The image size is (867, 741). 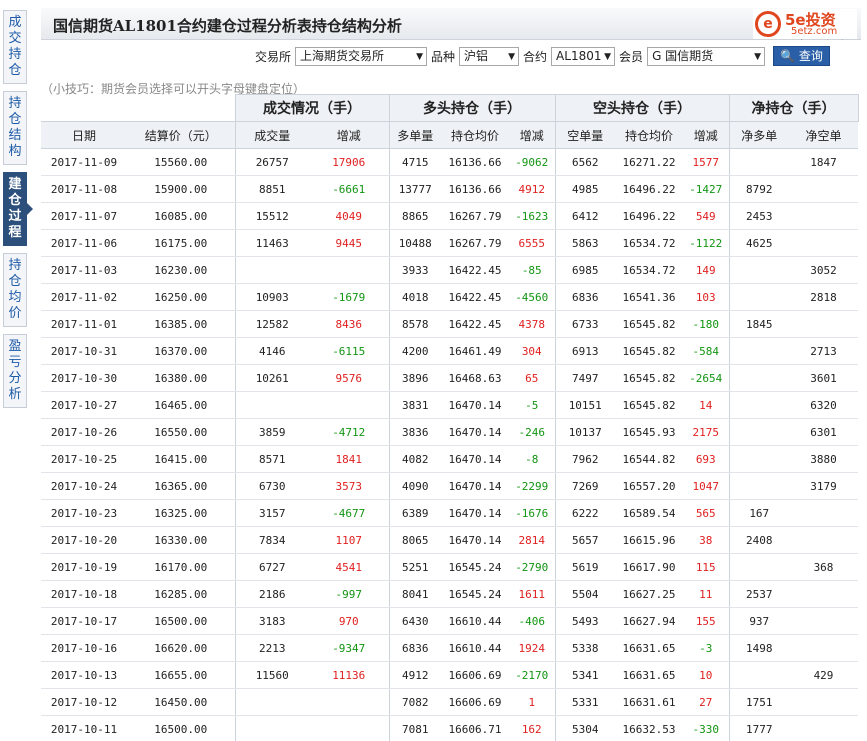 What do you see at coordinates (271, 459) in the screenshot?
I see `table-cell: 8571` at bounding box center [271, 459].